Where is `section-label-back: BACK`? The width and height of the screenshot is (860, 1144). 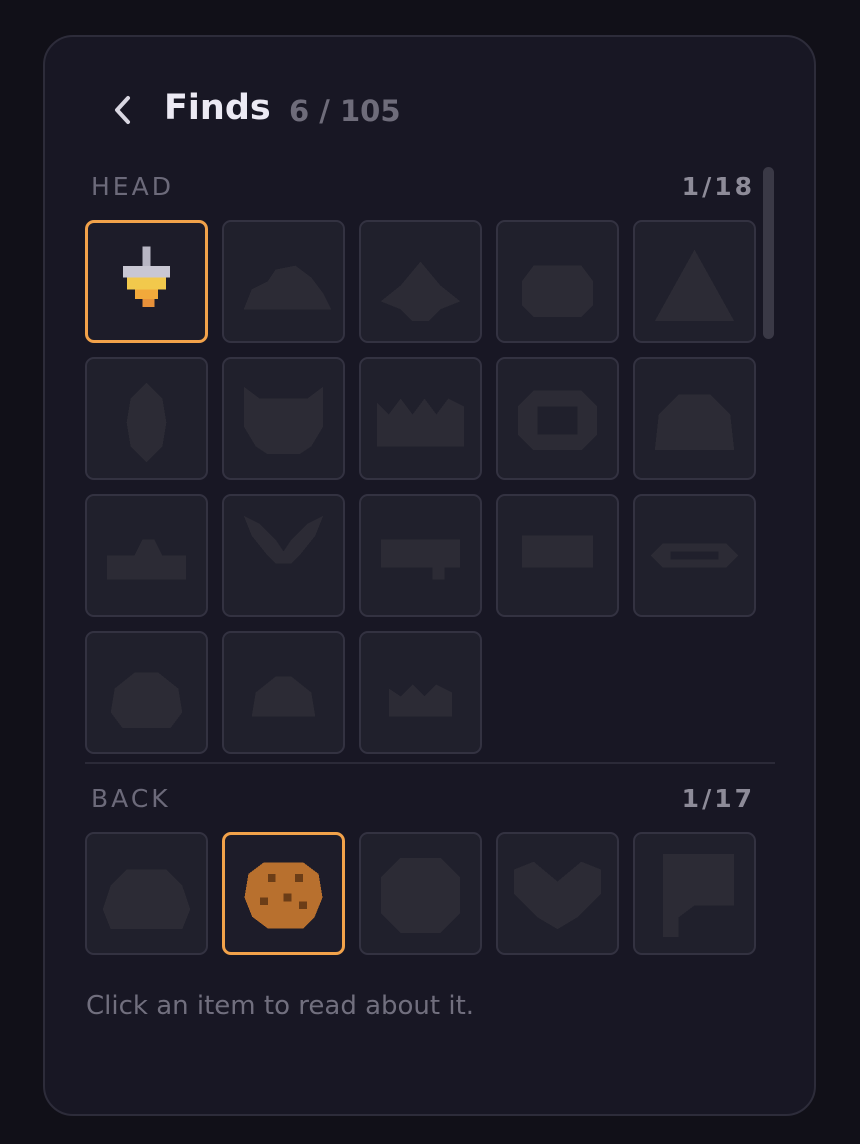
section-label-back: BACK is located at coordinates (131, 798).